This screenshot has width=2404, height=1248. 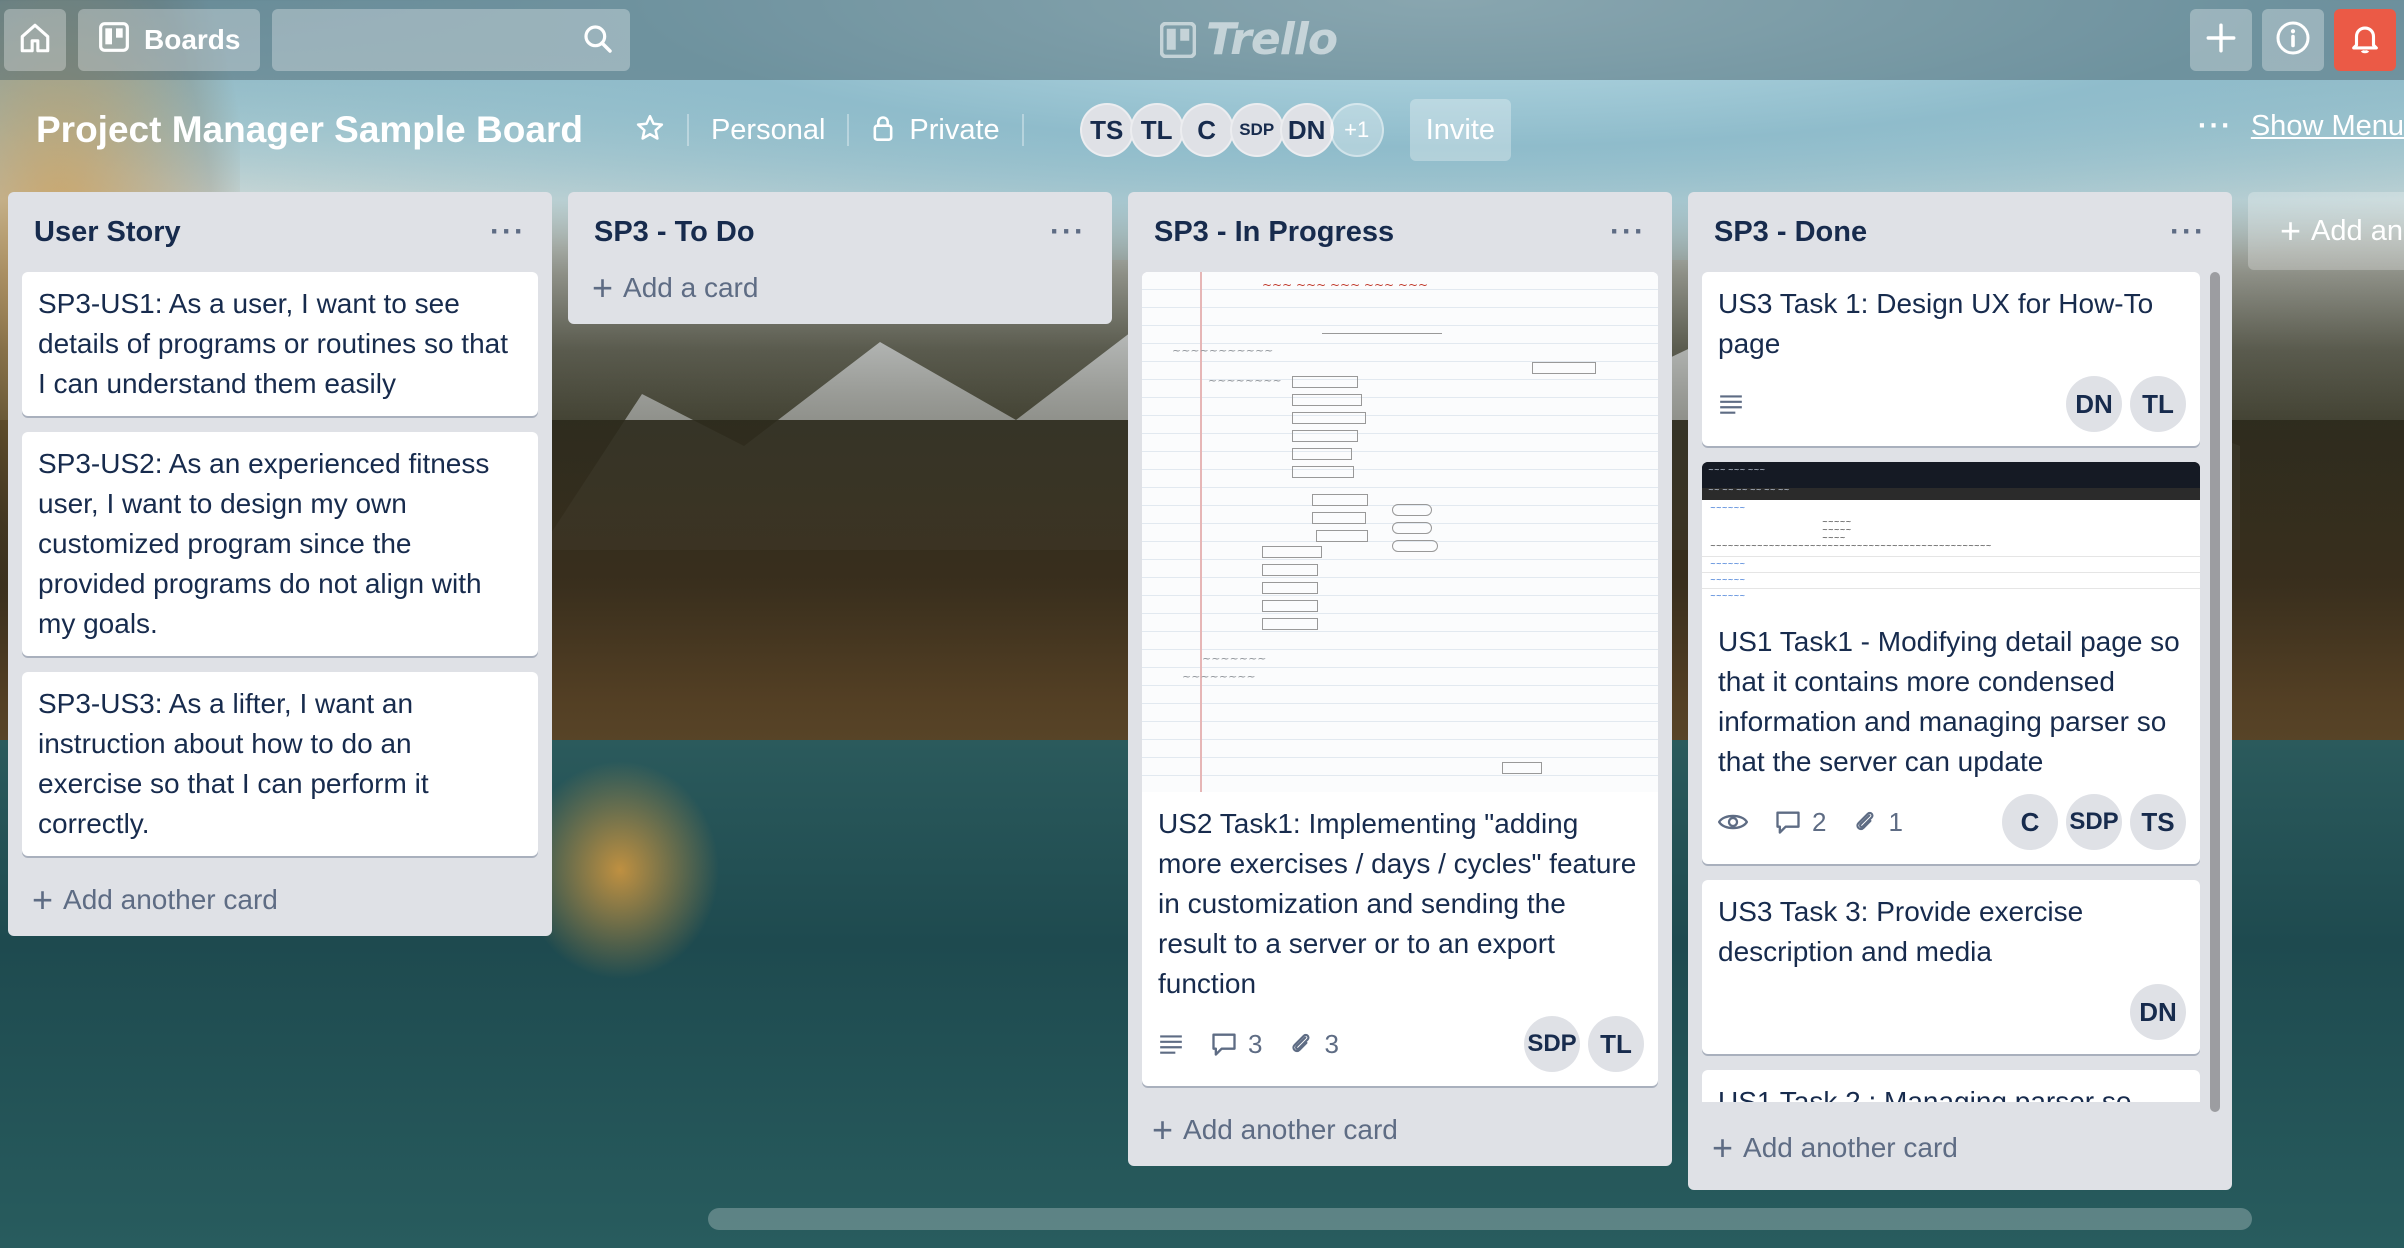 I want to click on comment-icon, so click(x=1788, y=822).